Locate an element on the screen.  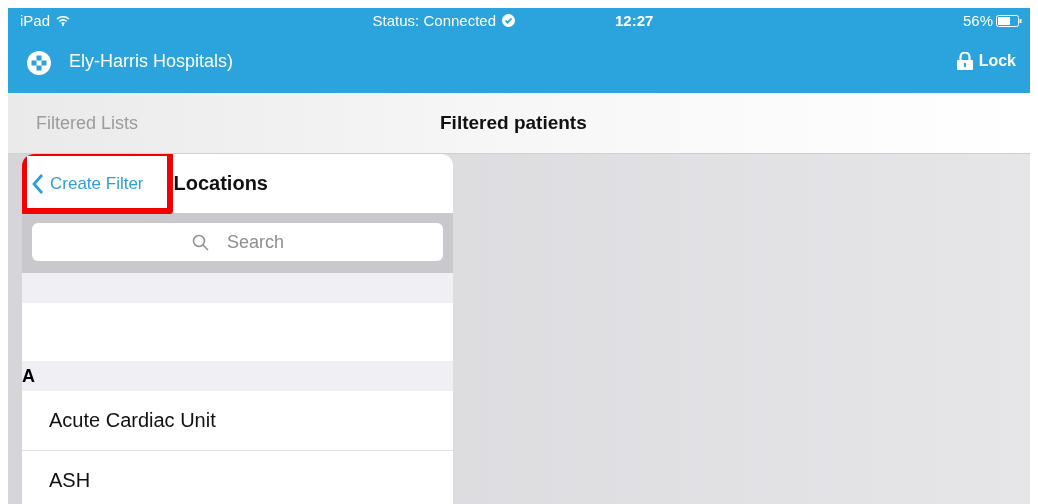
section-header: A is located at coordinates (237, 376).